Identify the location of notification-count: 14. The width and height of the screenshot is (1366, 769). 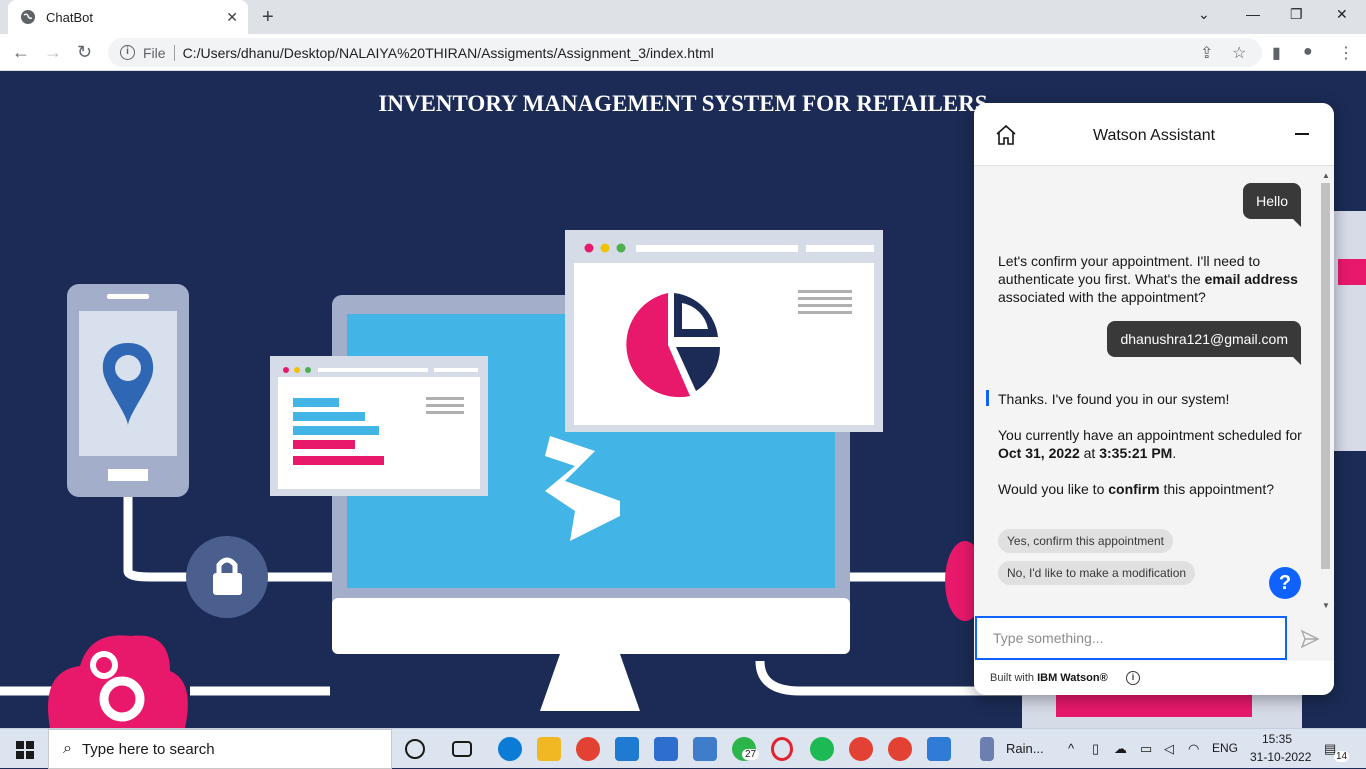
(1342, 756).